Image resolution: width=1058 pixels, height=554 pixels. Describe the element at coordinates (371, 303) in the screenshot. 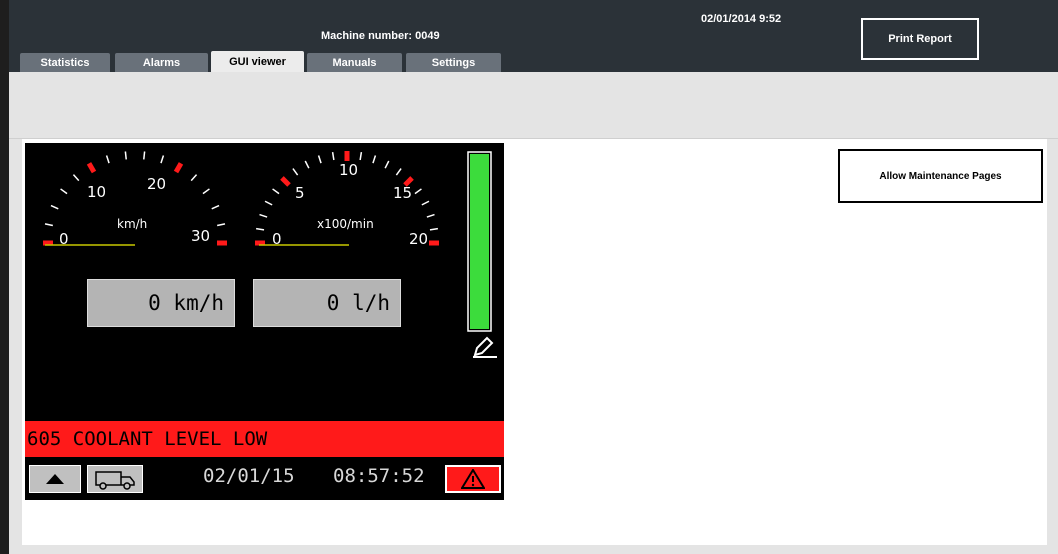

I see `fuel-readout-unit: l/h` at that location.